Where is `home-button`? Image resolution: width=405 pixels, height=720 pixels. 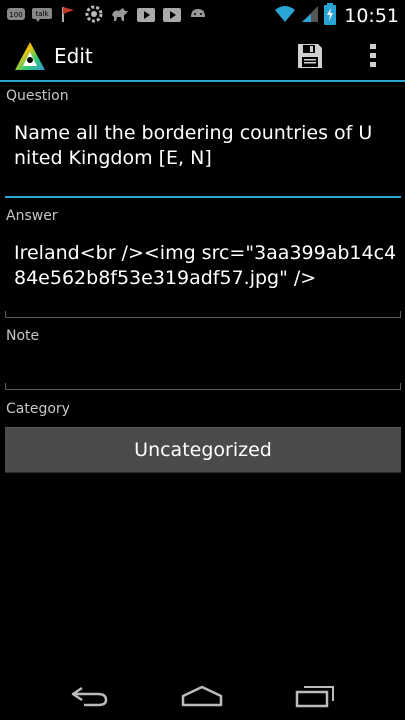
home-button is located at coordinates (202, 696).